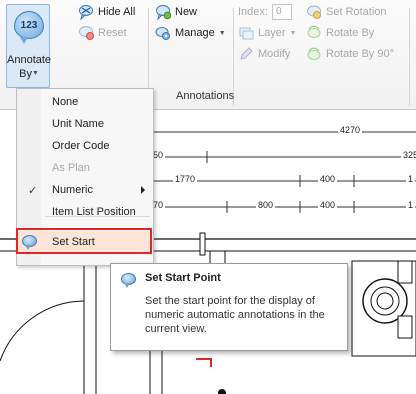 The height and width of the screenshot is (394, 416). I want to click on dimension-row3-a: 800, so click(266, 205).